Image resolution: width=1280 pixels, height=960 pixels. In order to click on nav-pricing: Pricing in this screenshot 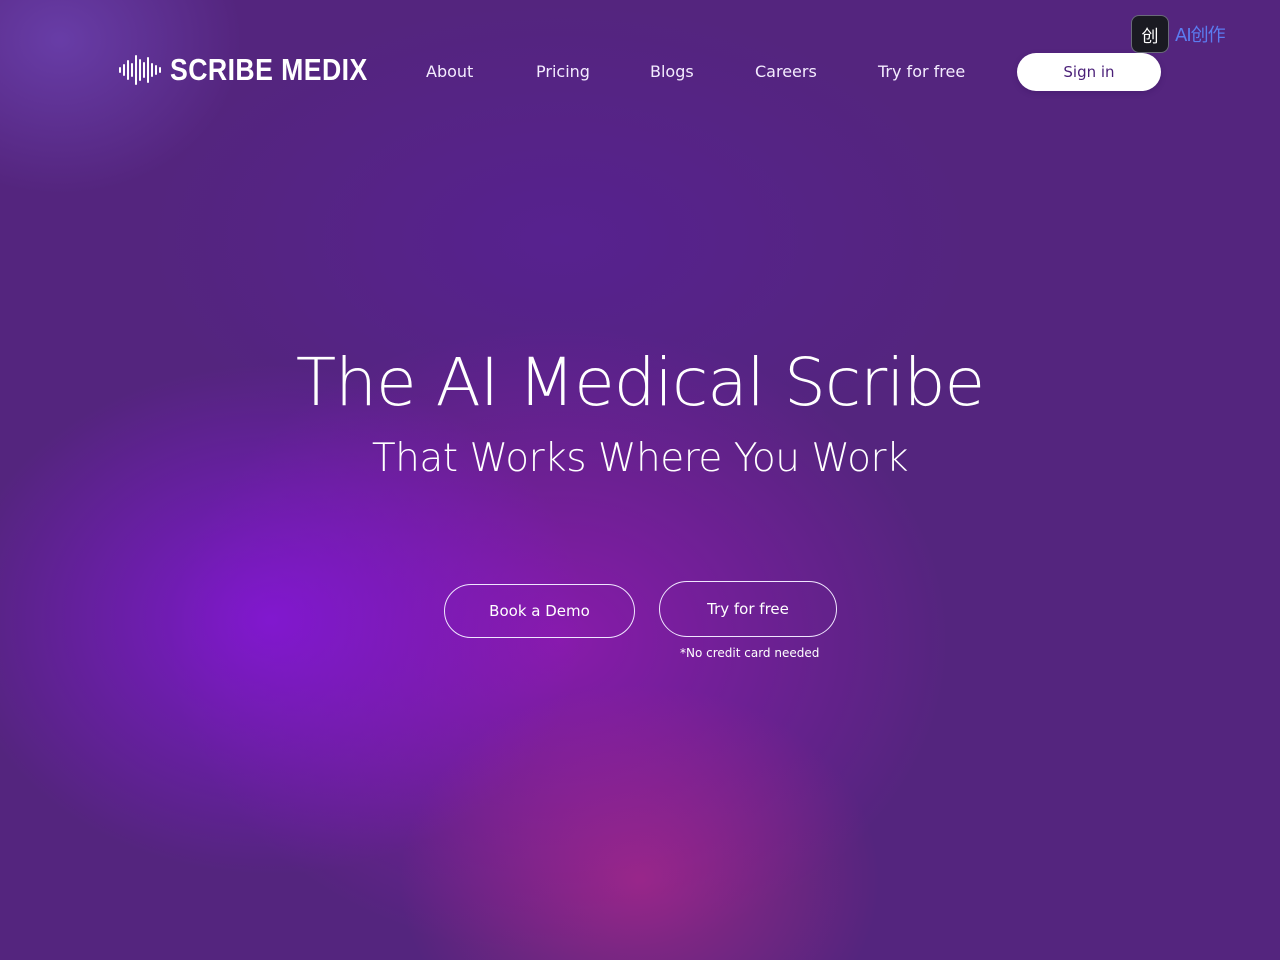, I will do `click(563, 71)`.